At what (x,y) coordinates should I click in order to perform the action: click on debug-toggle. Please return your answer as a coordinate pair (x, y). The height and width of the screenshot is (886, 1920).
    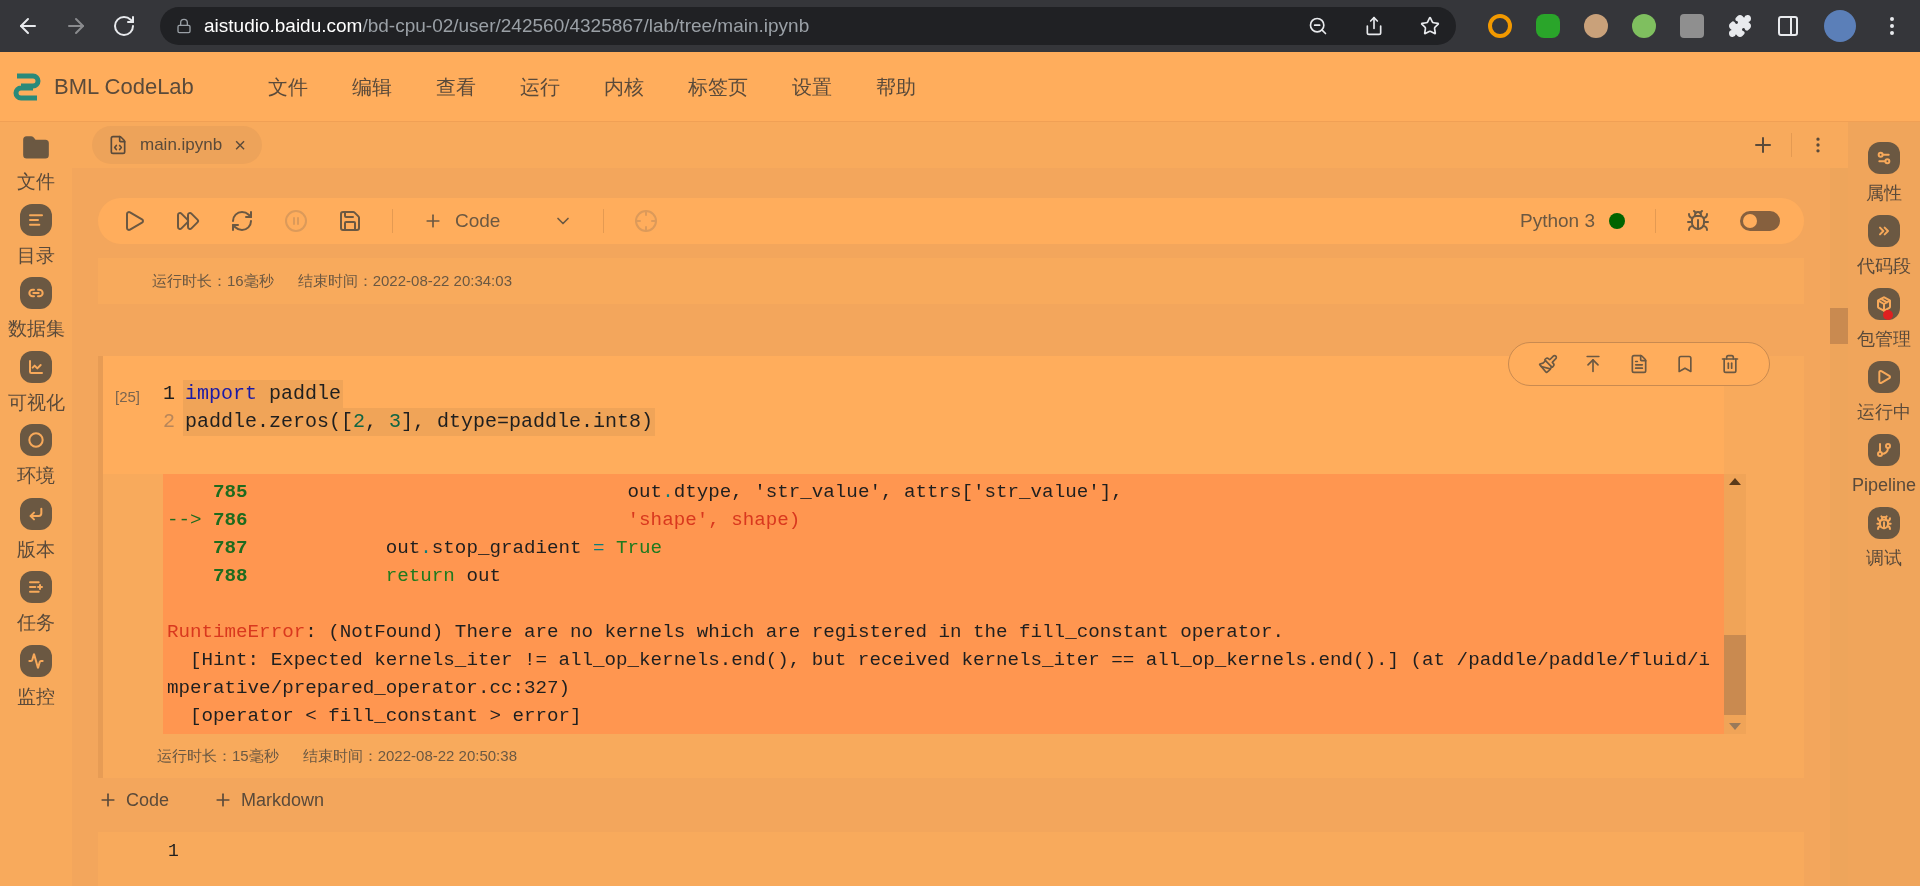
    Looking at the image, I should click on (1760, 221).